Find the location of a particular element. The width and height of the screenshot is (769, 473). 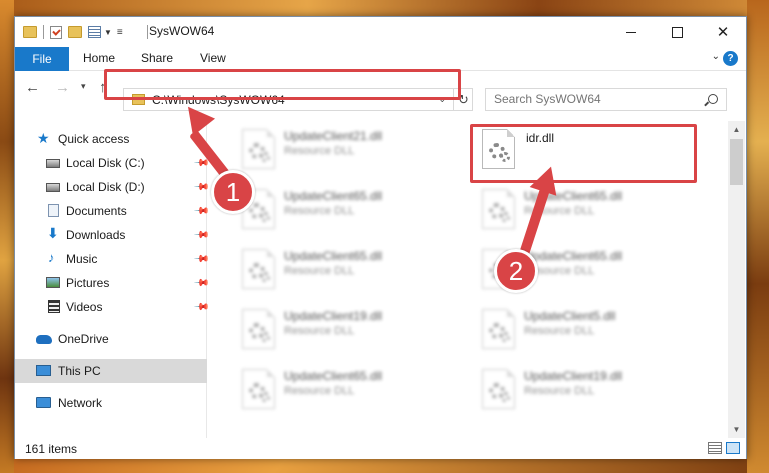

tab-view: View is located at coordinates (213, 58).